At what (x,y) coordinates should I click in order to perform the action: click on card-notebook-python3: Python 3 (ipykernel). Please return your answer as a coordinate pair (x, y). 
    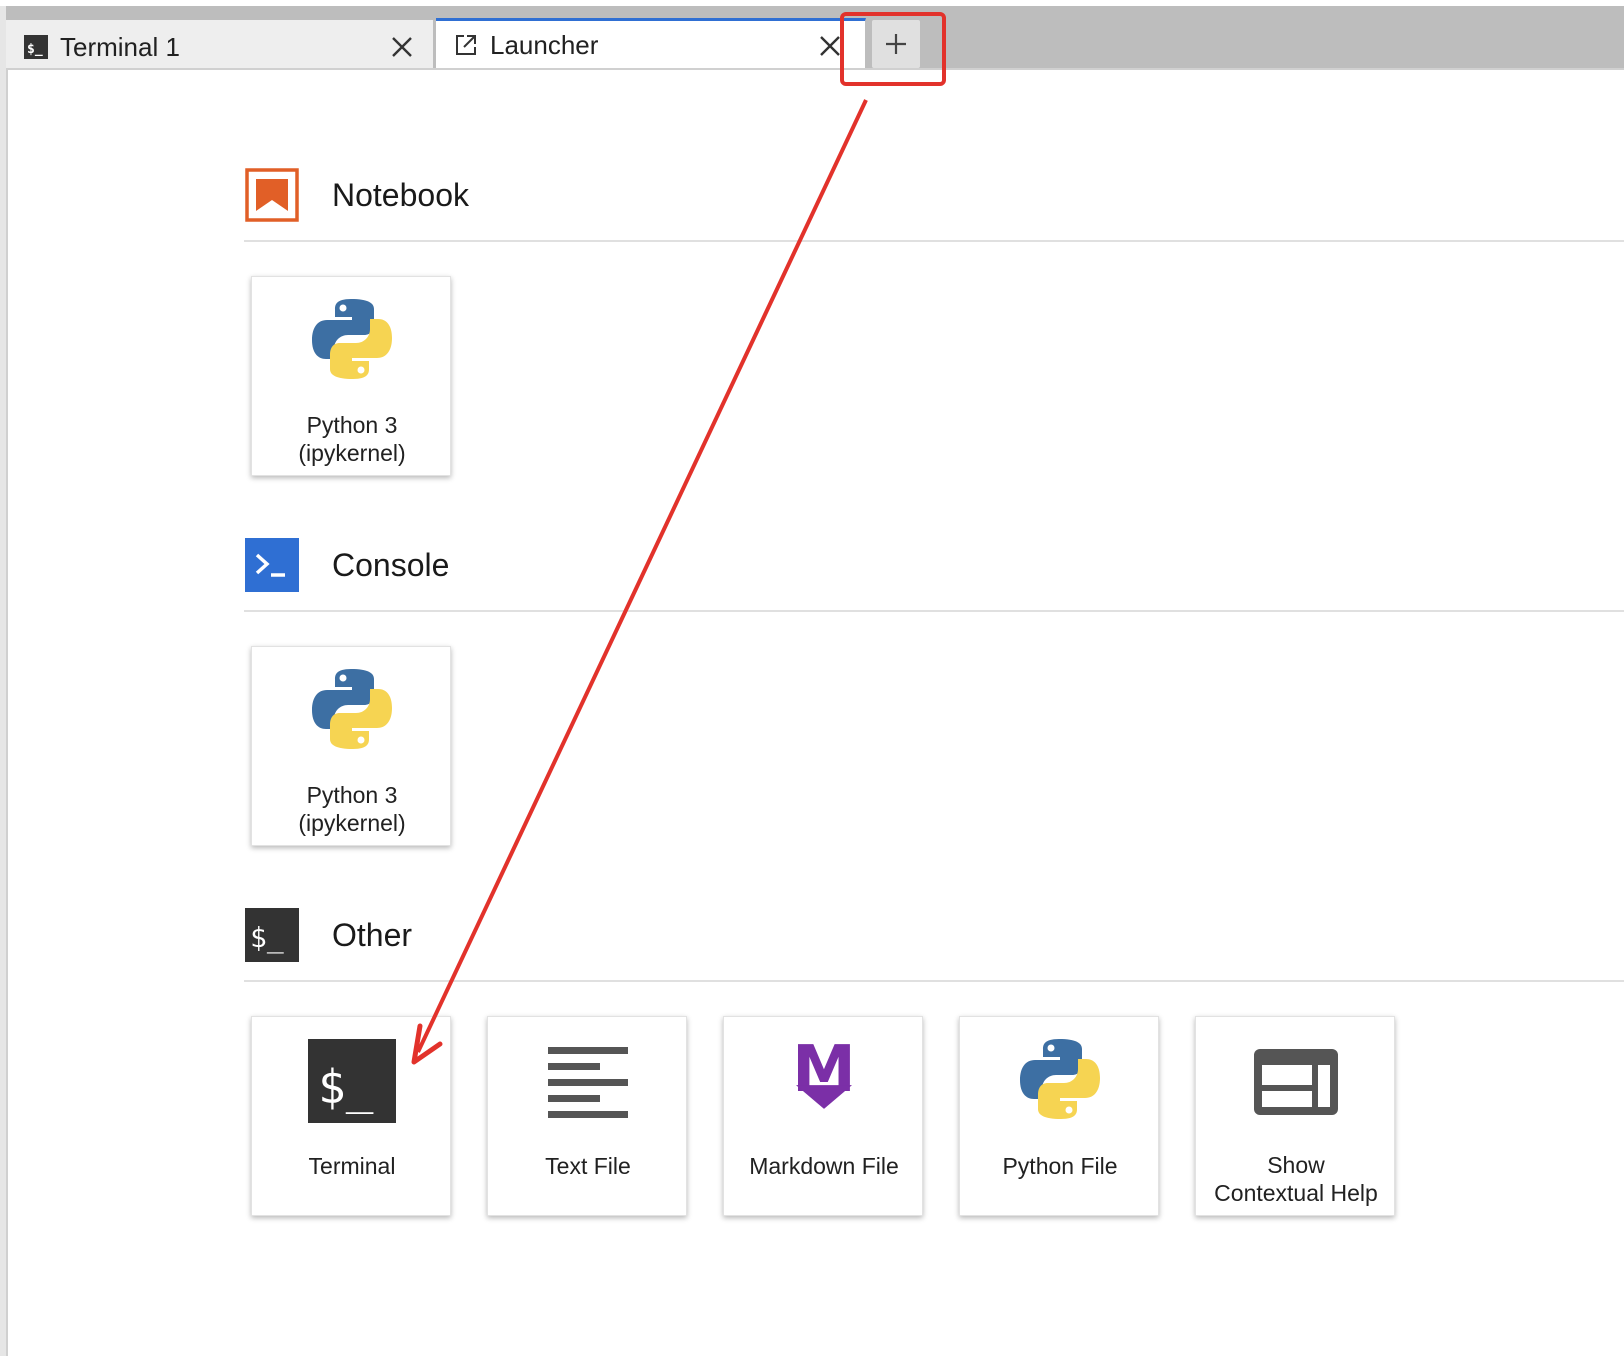
    Looking at the image, I should click on (351, 376).